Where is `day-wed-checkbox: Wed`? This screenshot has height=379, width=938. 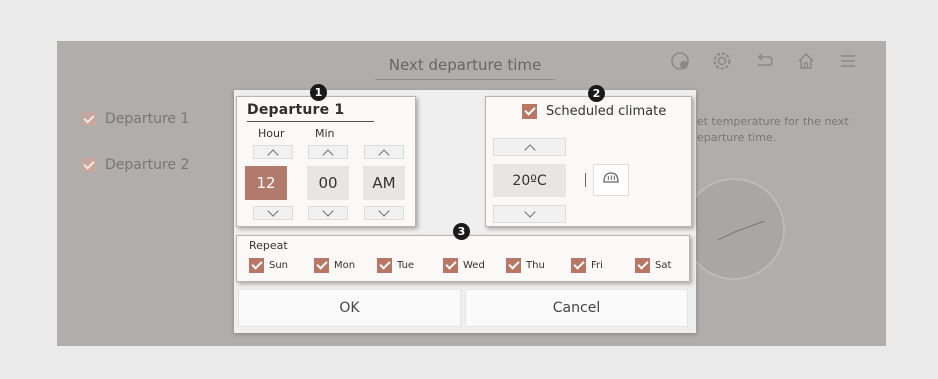 day-wed-checkbox: Wed is located at coordinates (464, 265).